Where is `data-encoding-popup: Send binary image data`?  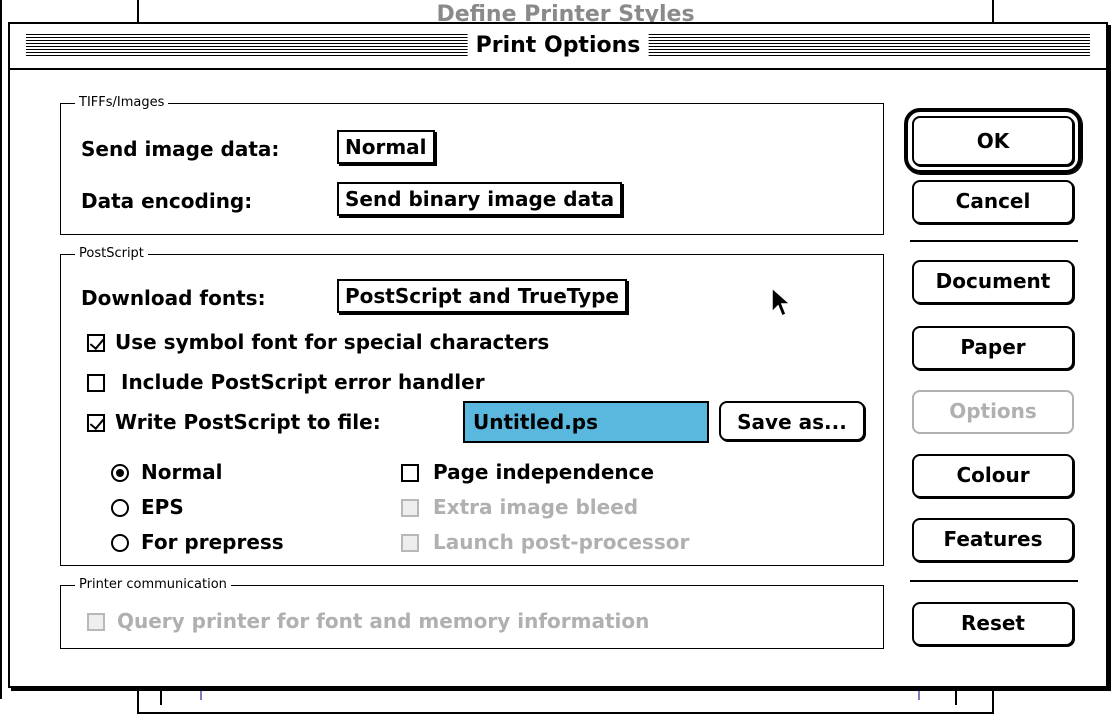 data-encoding-popup: Send binary image data is located at coordinates (480, 199).